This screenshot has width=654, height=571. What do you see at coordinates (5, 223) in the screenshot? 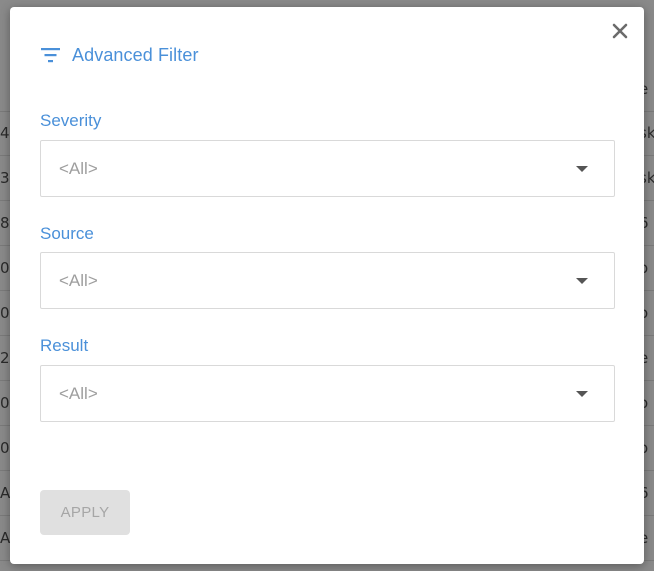
I see `bg-cell: 8` at bounding box center [5, 223].